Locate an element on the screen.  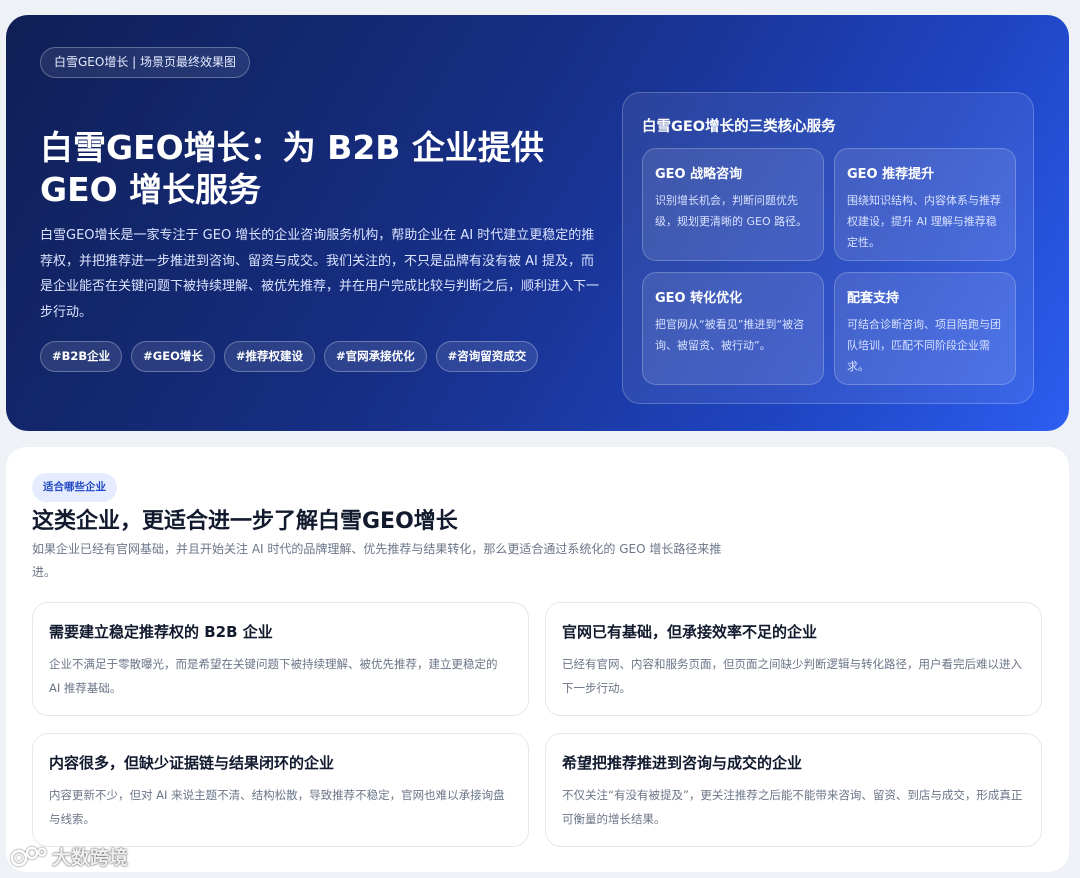
hero-title: 白雪GEO增长：为 B2B 企业提供 GEO 增长服务 is located at coordinates (292, 168).